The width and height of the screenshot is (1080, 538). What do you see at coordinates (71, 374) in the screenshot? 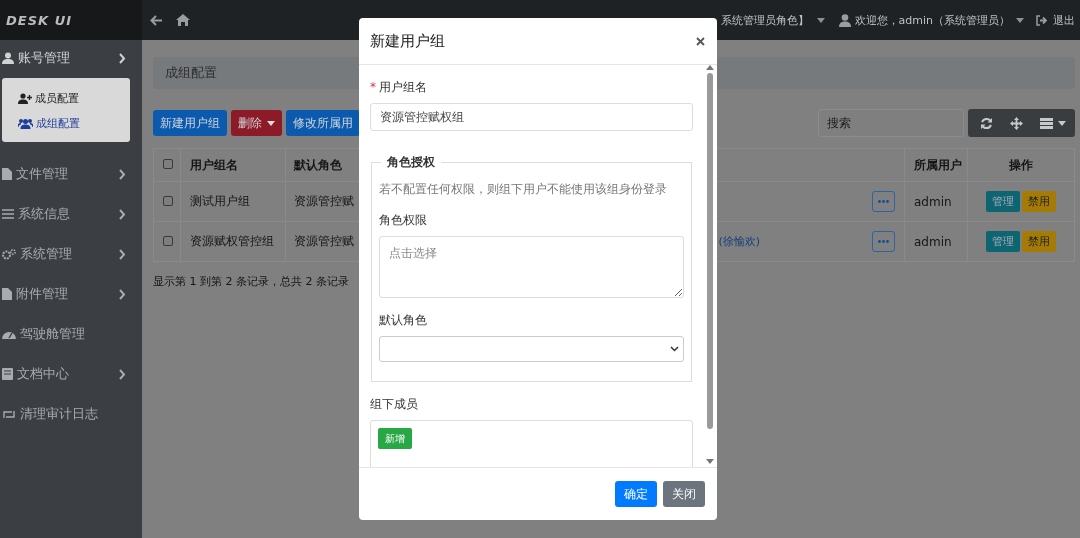
I see `sidebar-item: 文档中心` at bounding box center [71, 374].